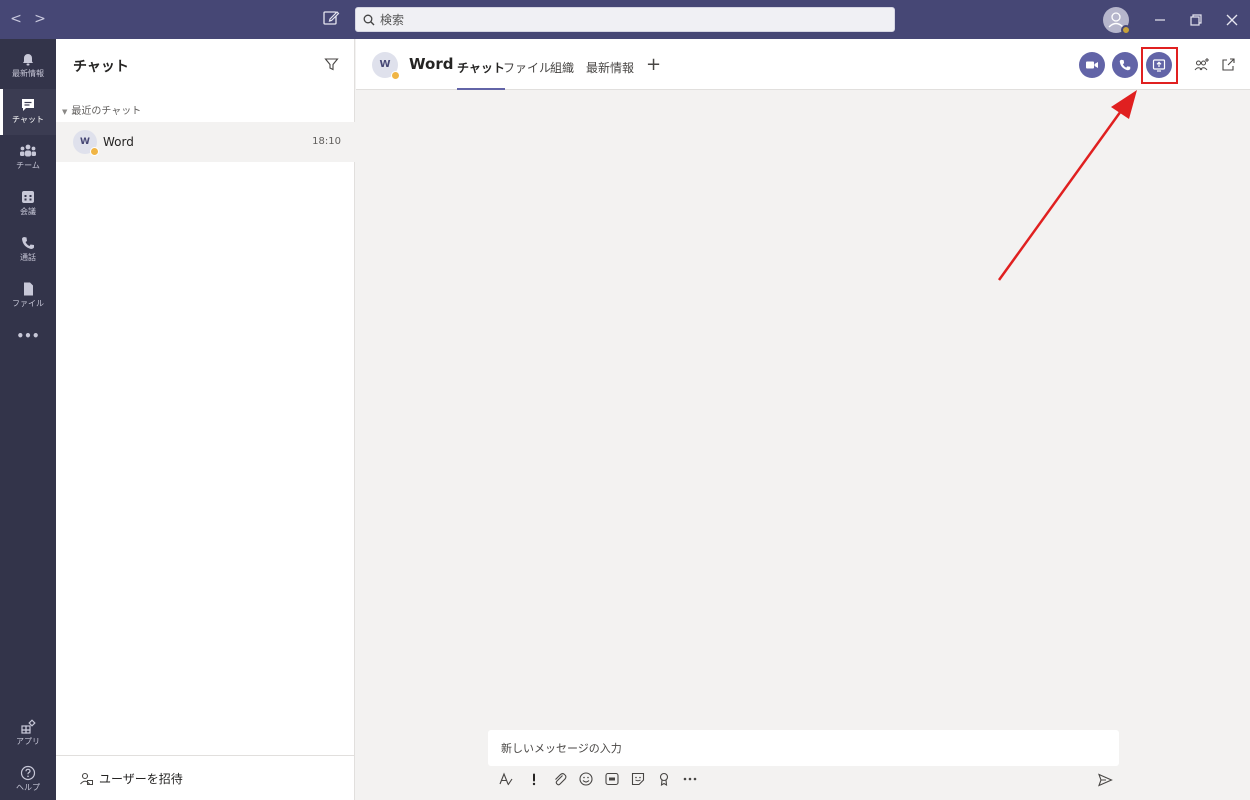 The height and width of the screenshot is (800, 1250). What do you see at coordinates (587, 780) in the screenshot?
I see `emoji-icon` at bounding box center [587, 780].